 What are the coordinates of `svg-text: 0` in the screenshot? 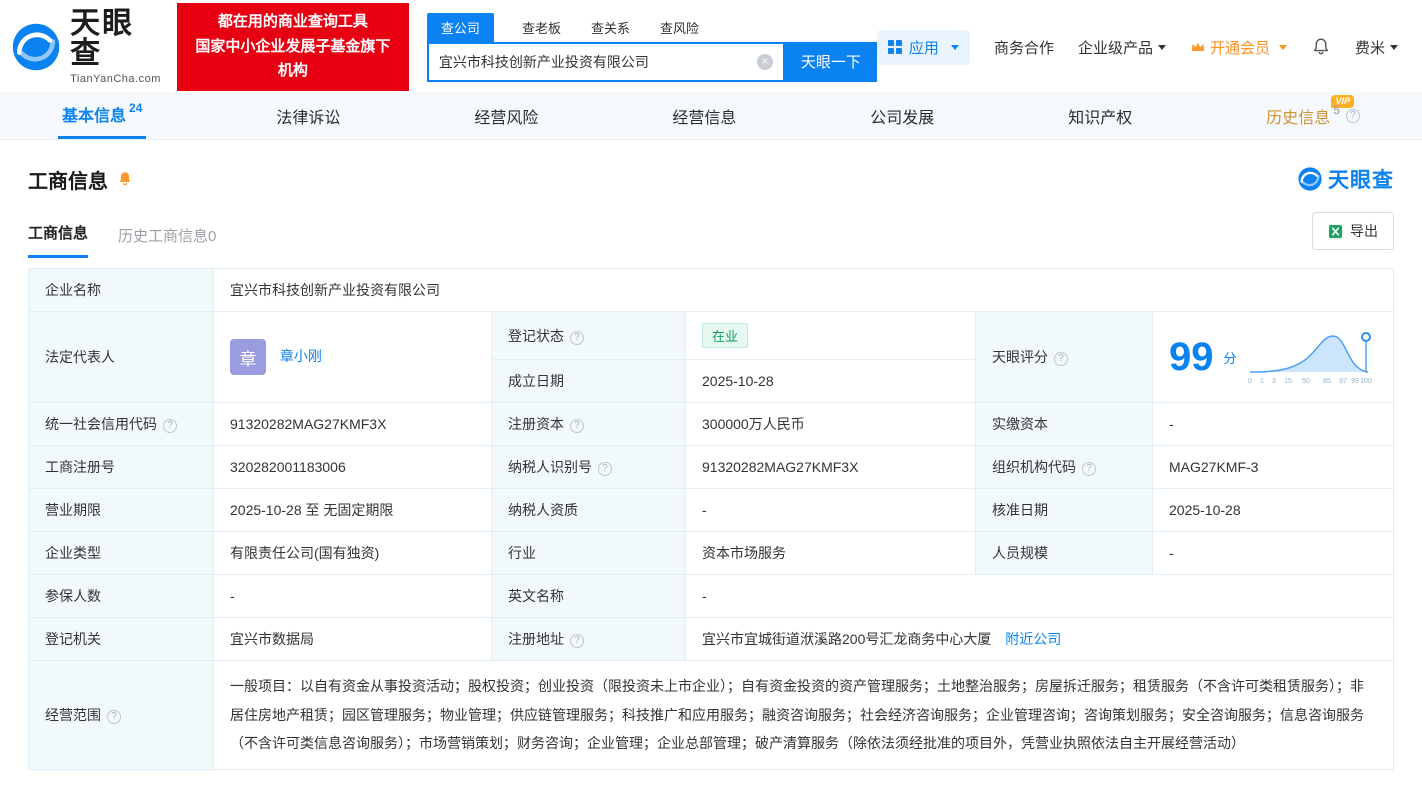 It's located at (1250, 381).